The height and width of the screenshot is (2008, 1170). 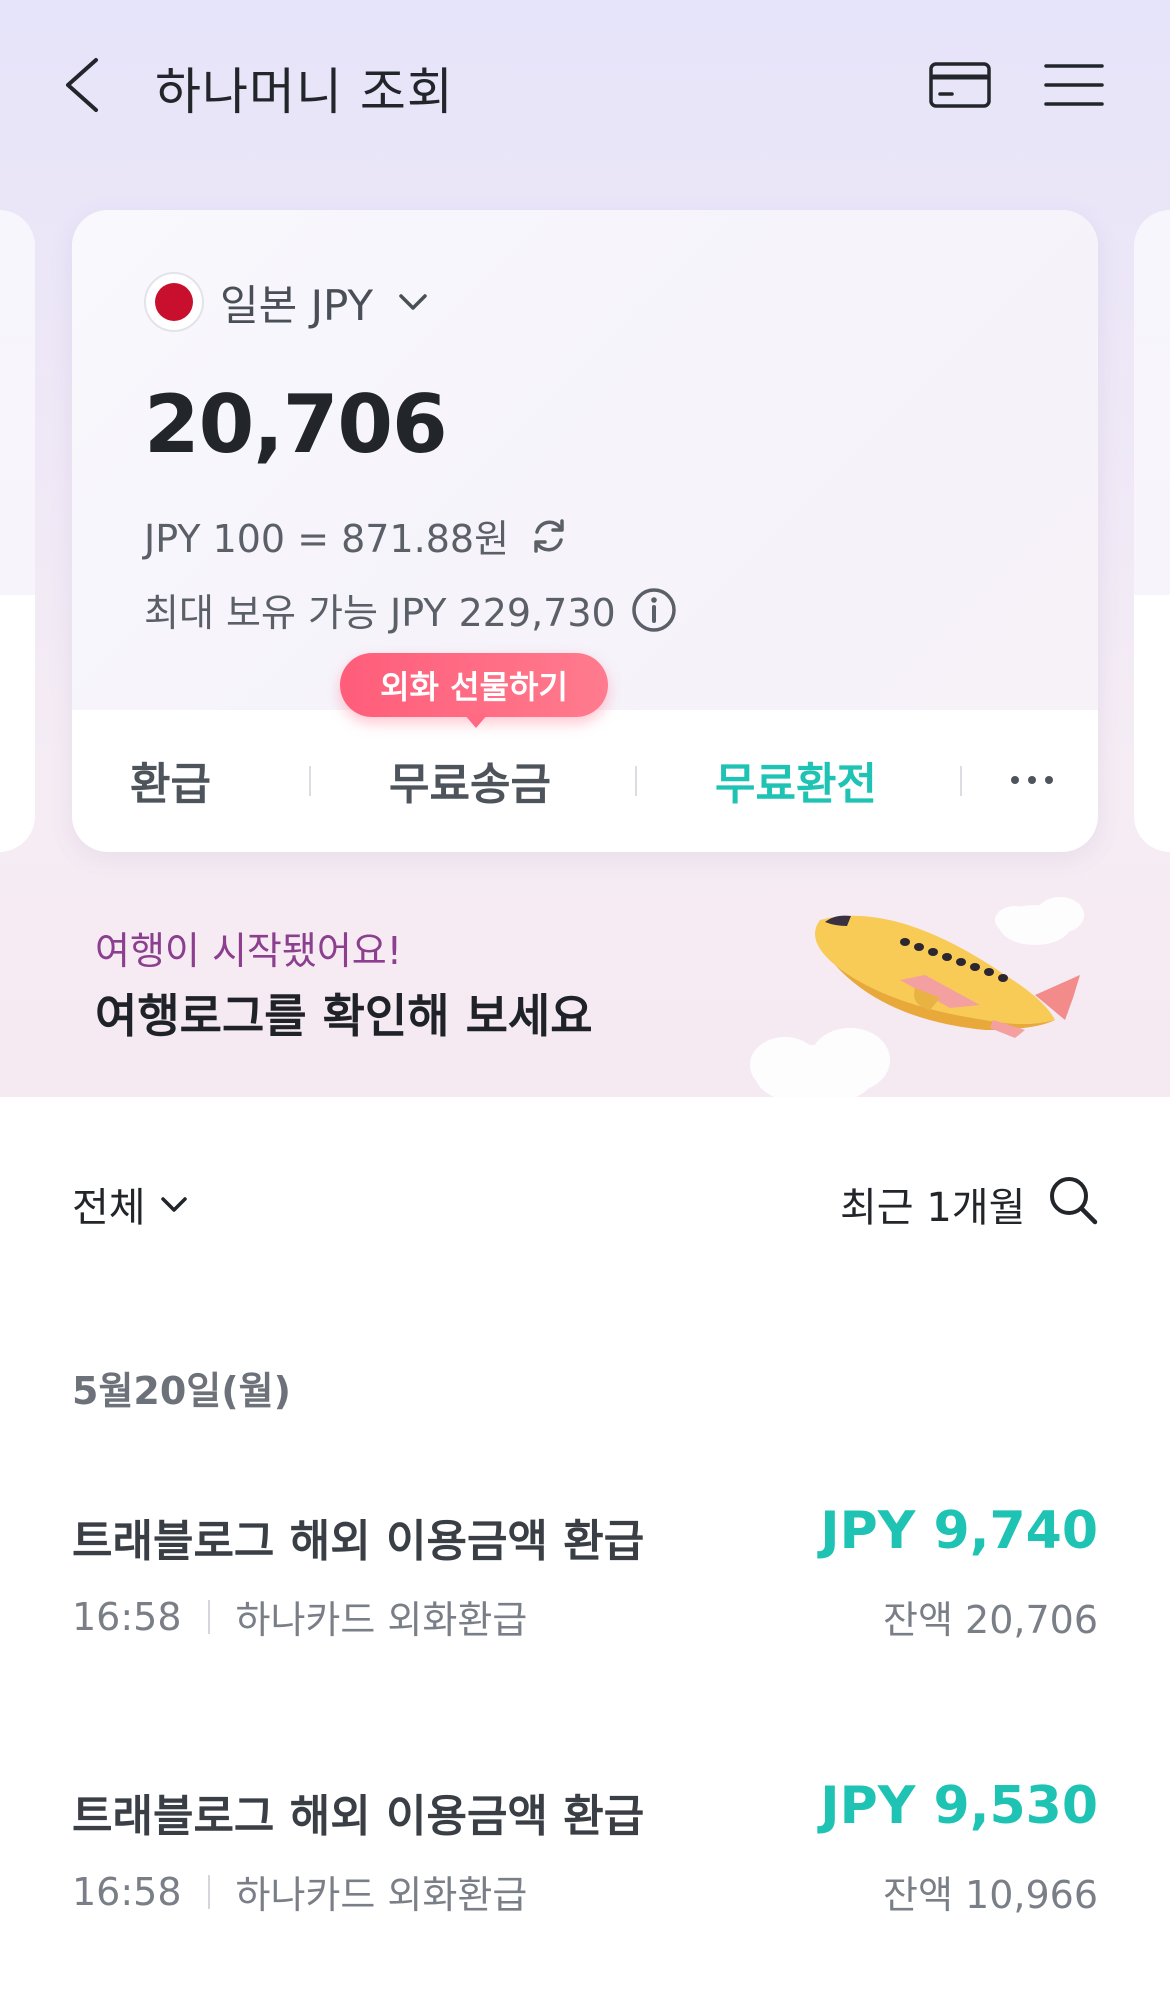 I want to click on free-transfer-button: 무료송금, so click(x=470, y=780).